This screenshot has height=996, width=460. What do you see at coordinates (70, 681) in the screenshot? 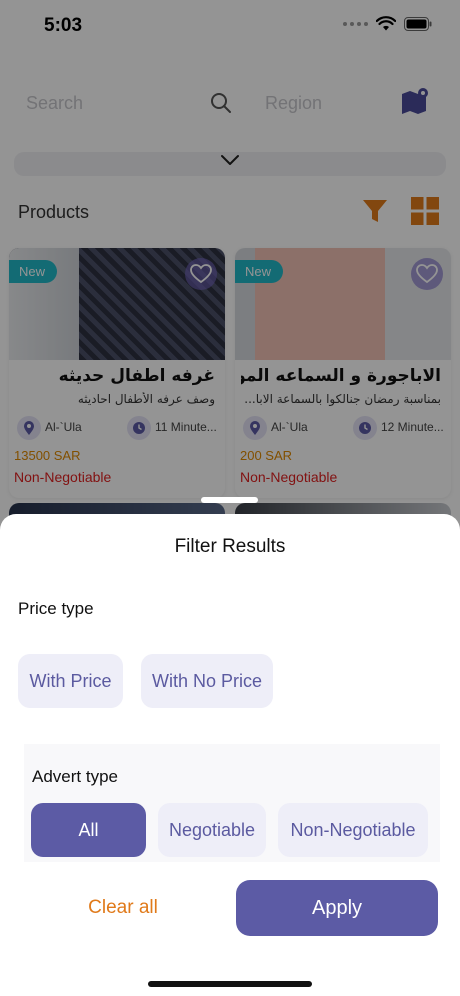
I see `with-price-chip: With Price` at bounding box center [70, 681].